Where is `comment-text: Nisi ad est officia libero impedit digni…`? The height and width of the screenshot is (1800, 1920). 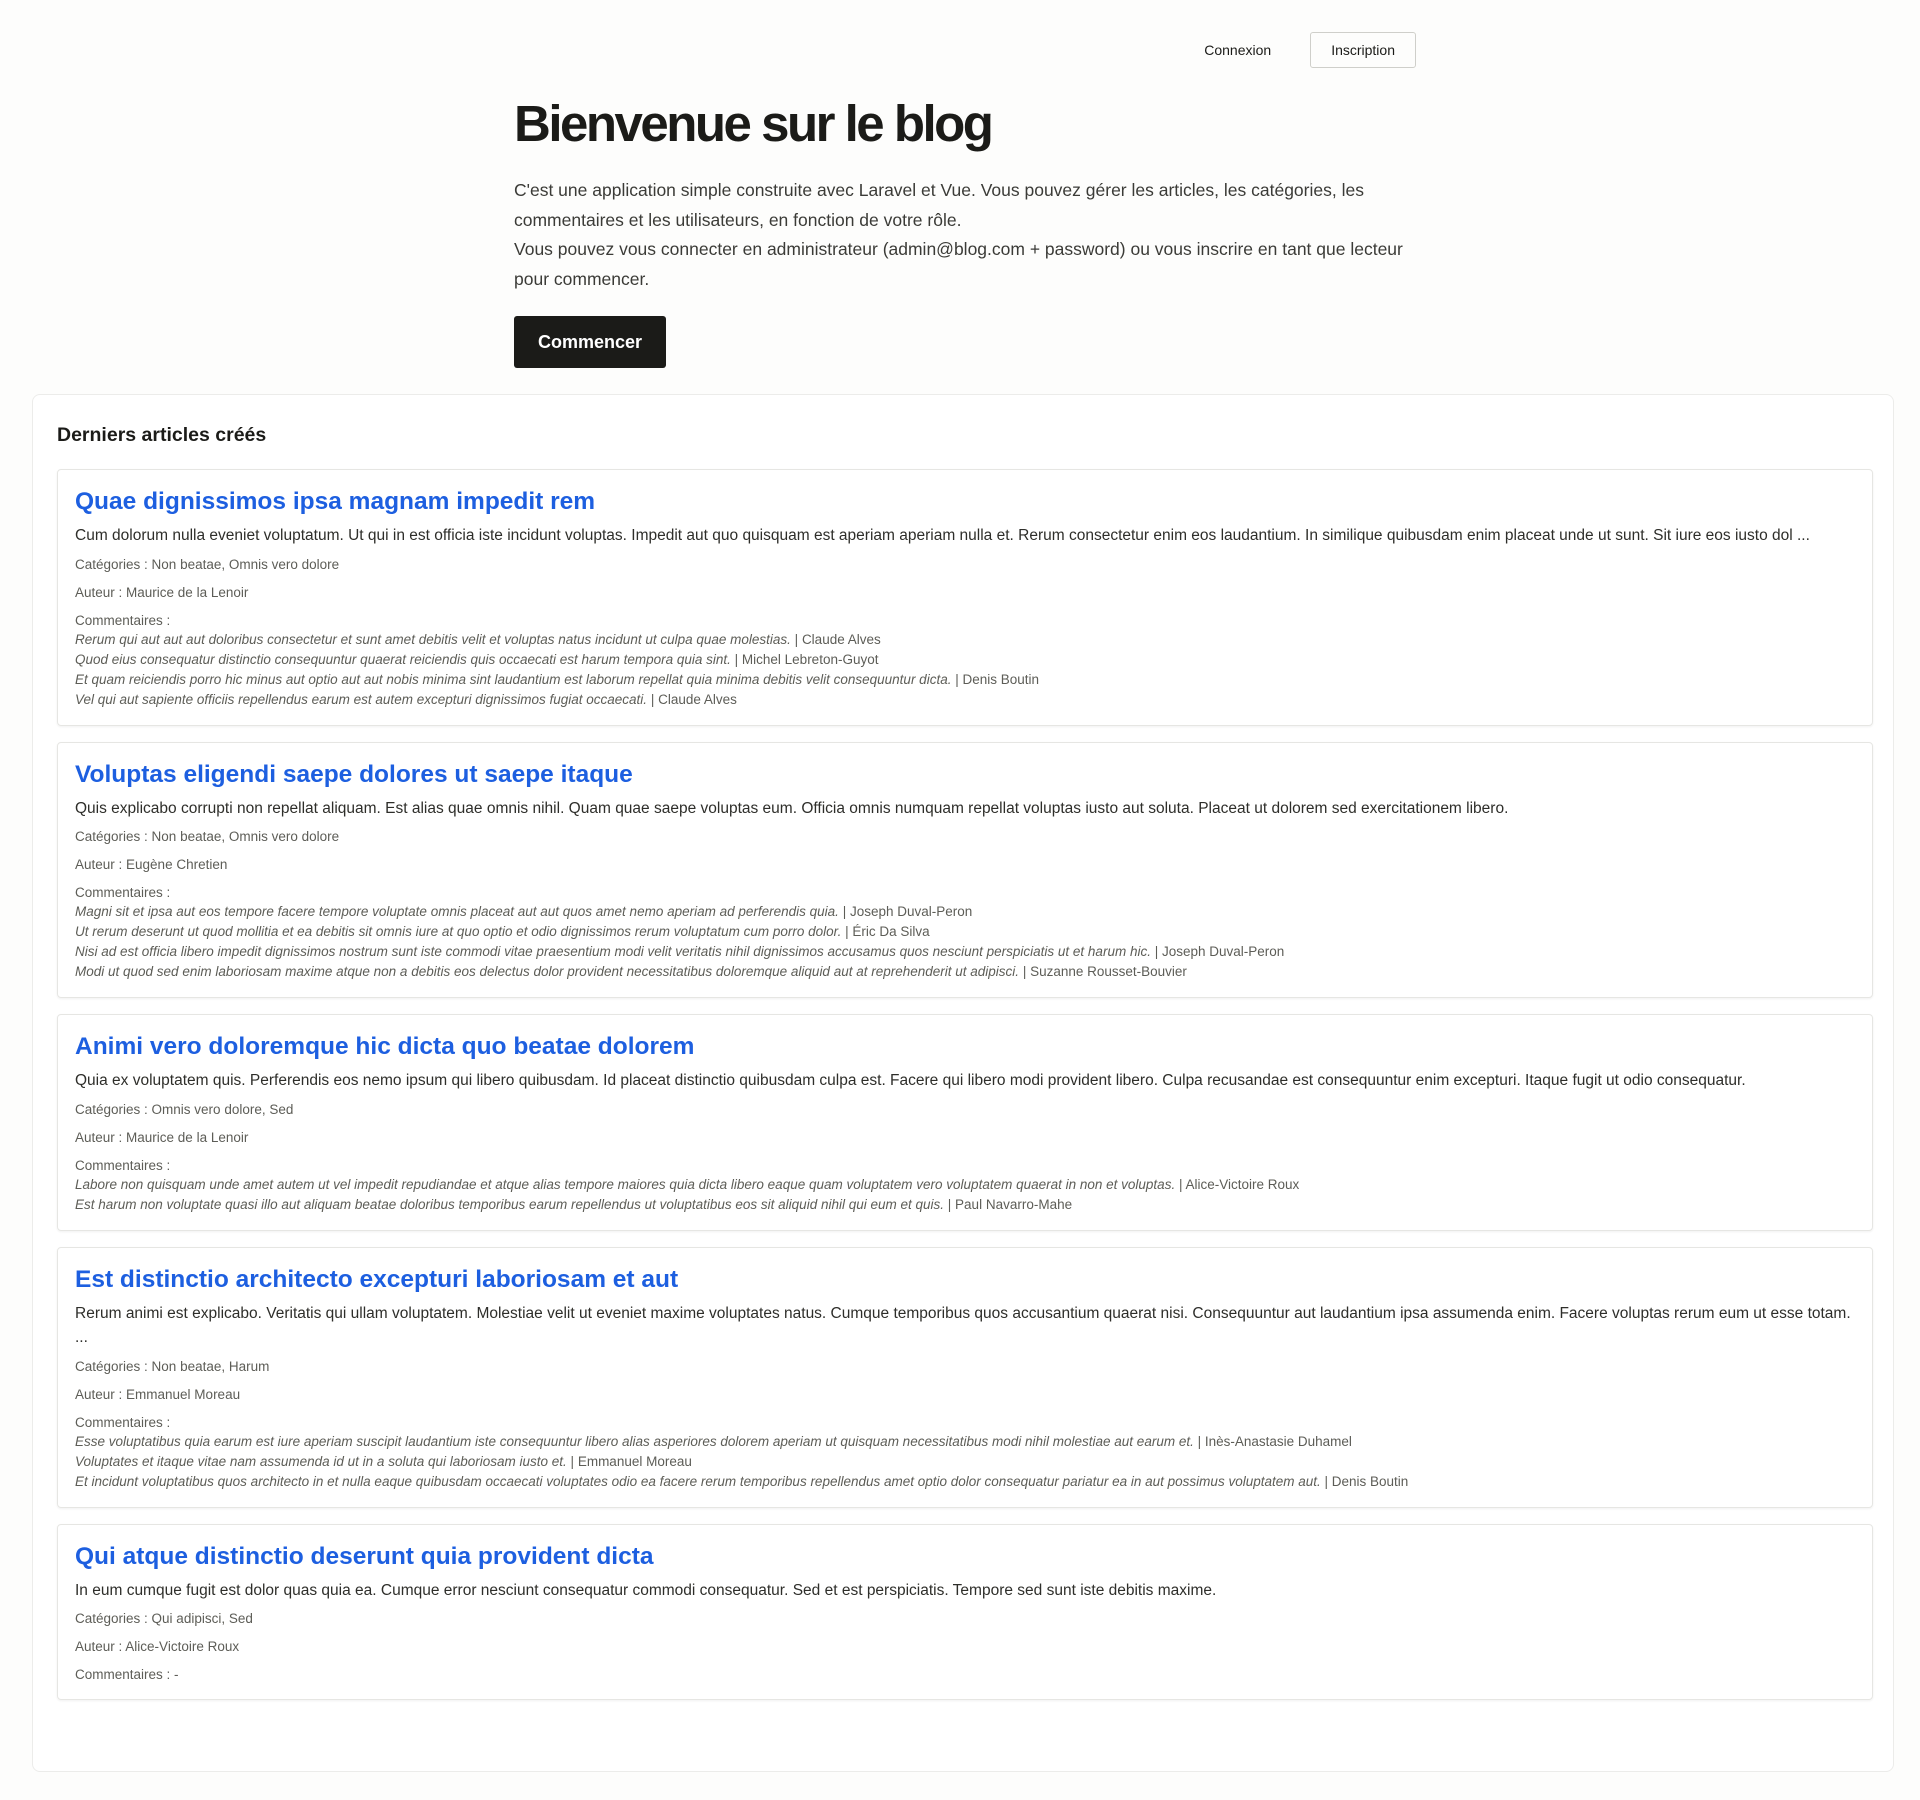
comment-text: Nisi ad est officia libero impedit digni… is located at coordinates (613, 951).